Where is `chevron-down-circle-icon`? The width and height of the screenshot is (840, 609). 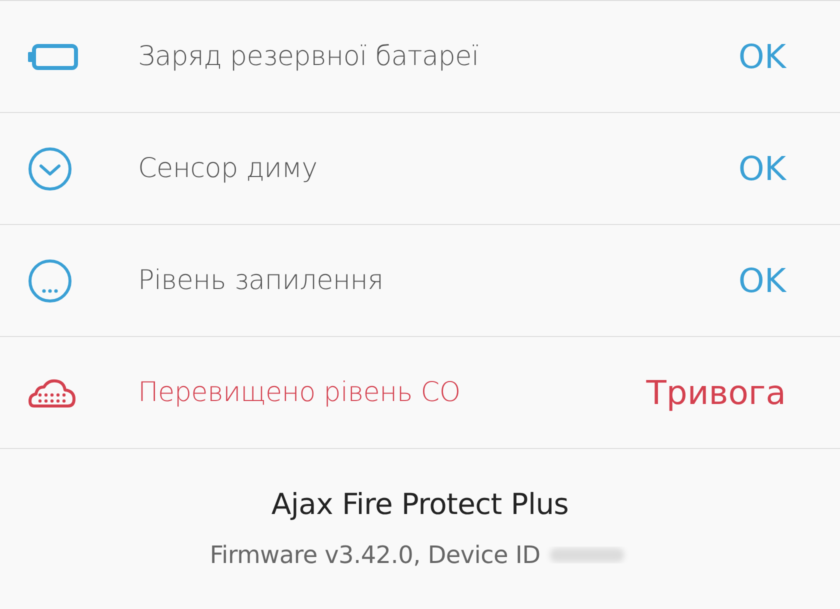
chevron-down-circle-icon is located at coordinates (50, 168).